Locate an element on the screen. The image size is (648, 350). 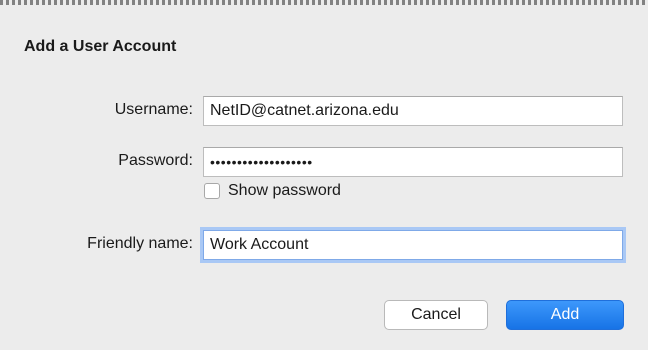
dialog-title: Add a User Account is located at coordinates (100, 46).